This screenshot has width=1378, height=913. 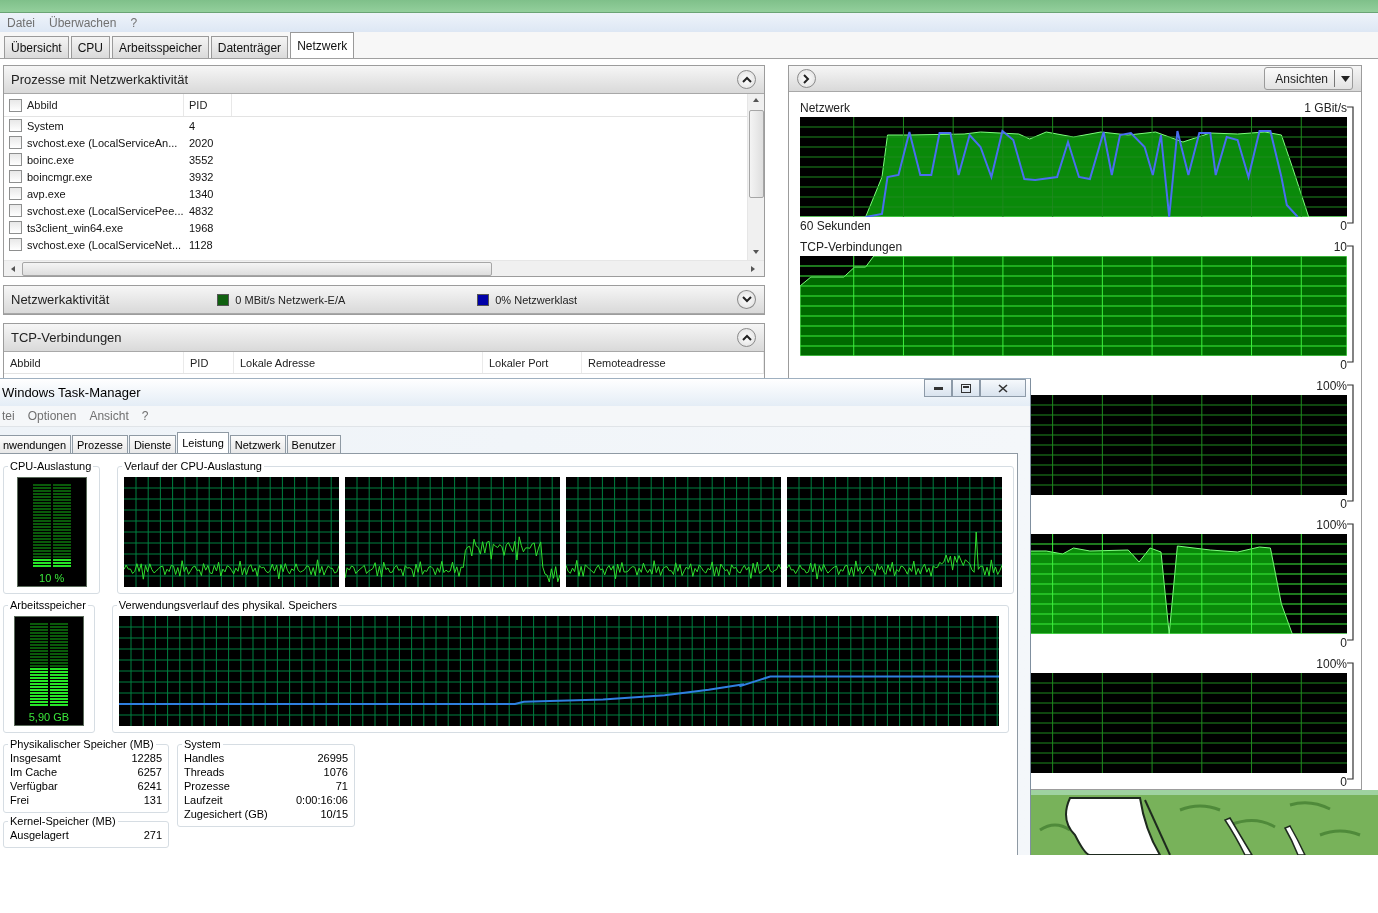 What do you see at coordinates (335, 772) in the screenshot?
I see `stat-value: 1076` at bounding box center [335, 772].